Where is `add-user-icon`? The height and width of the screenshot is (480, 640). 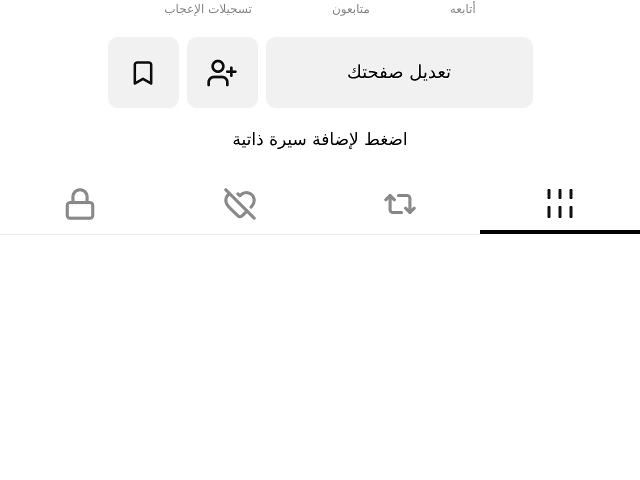
add-user-icon is located at coordinates (222, 72).